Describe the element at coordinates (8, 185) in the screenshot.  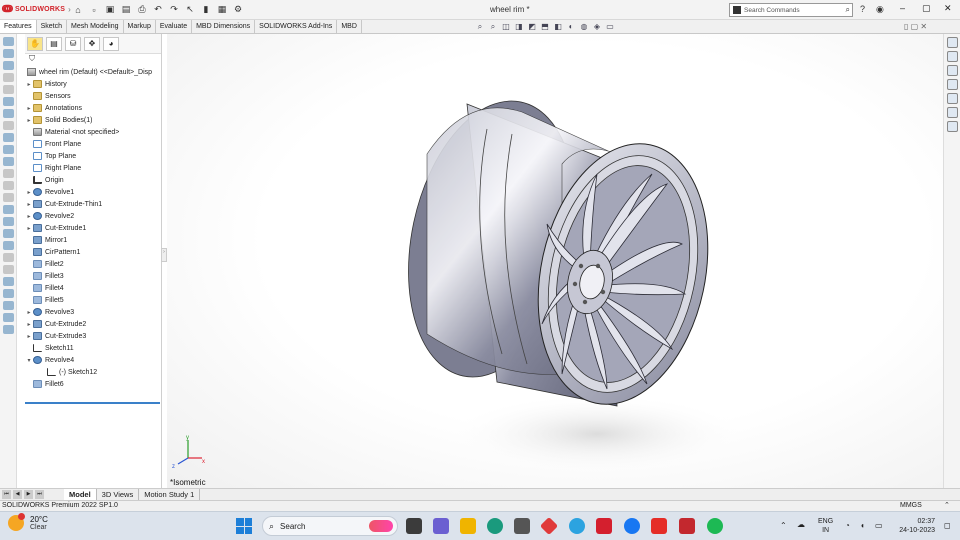
I see `shell-icon` at that location.